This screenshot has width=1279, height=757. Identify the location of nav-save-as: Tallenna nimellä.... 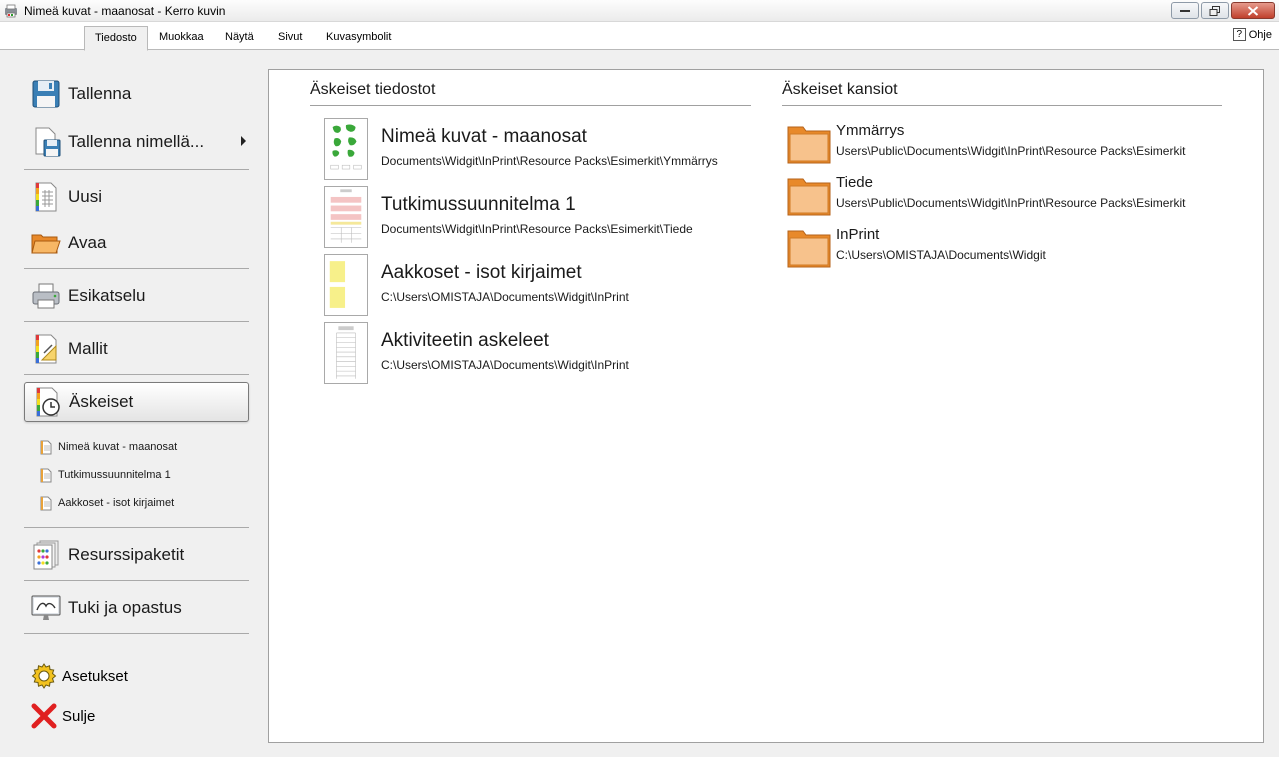
(136, 142).